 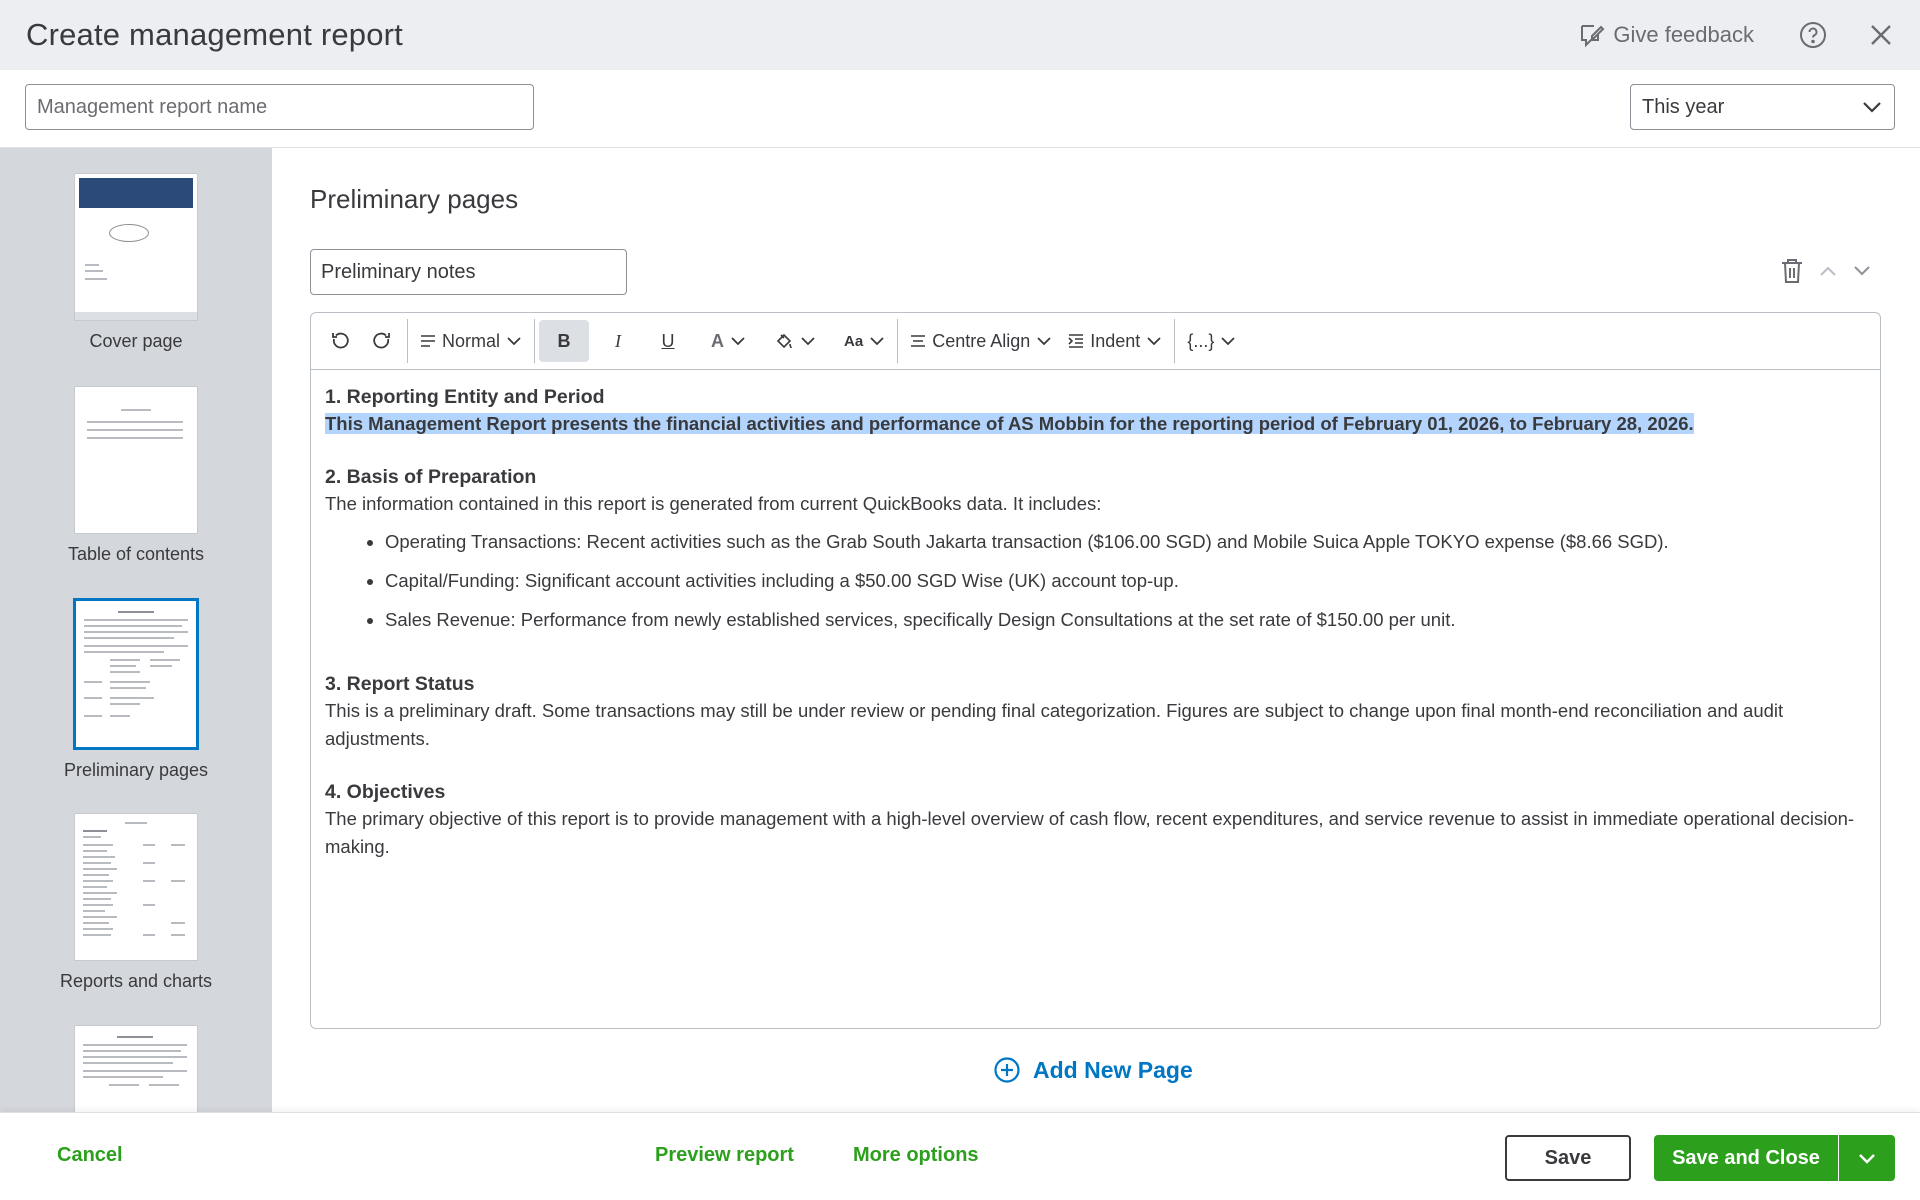 I want to click on heading-objectives: 4. Objectives, so click(x=385, y=792).